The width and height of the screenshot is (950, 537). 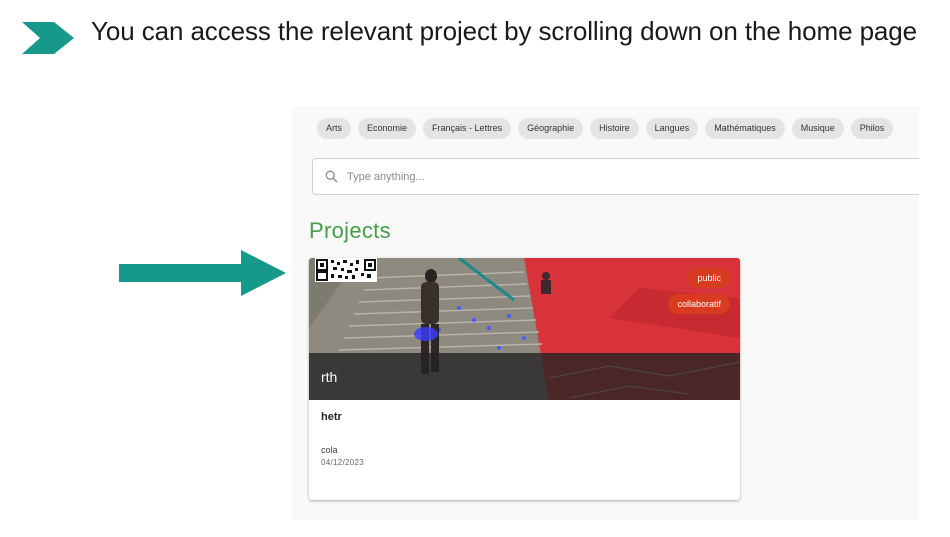 What do you see at coordinates (817, 128) in the screenshot?
I see `category-chip: Musique` at bounding box center [817, 128].